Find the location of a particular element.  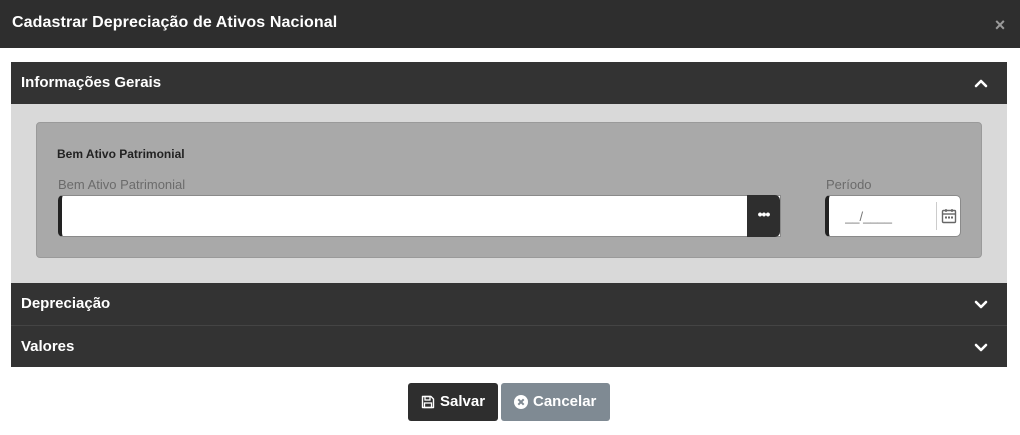

x-circle-icon is located at coordinates (521, 402).